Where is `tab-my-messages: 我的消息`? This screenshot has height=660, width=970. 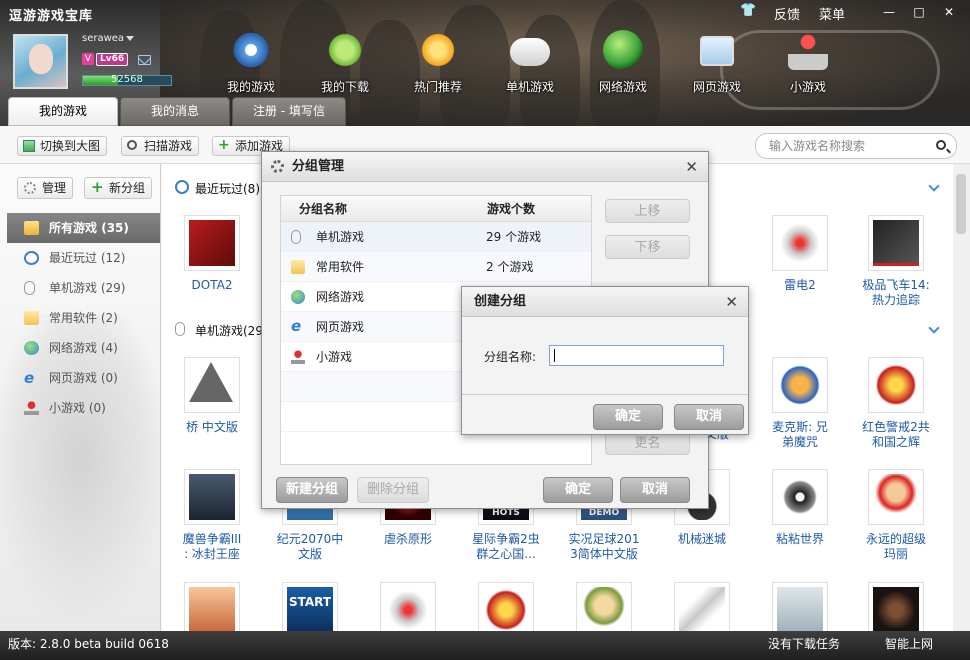 tab-my-messages: 我的消息 is located at coordinates (175, 111).